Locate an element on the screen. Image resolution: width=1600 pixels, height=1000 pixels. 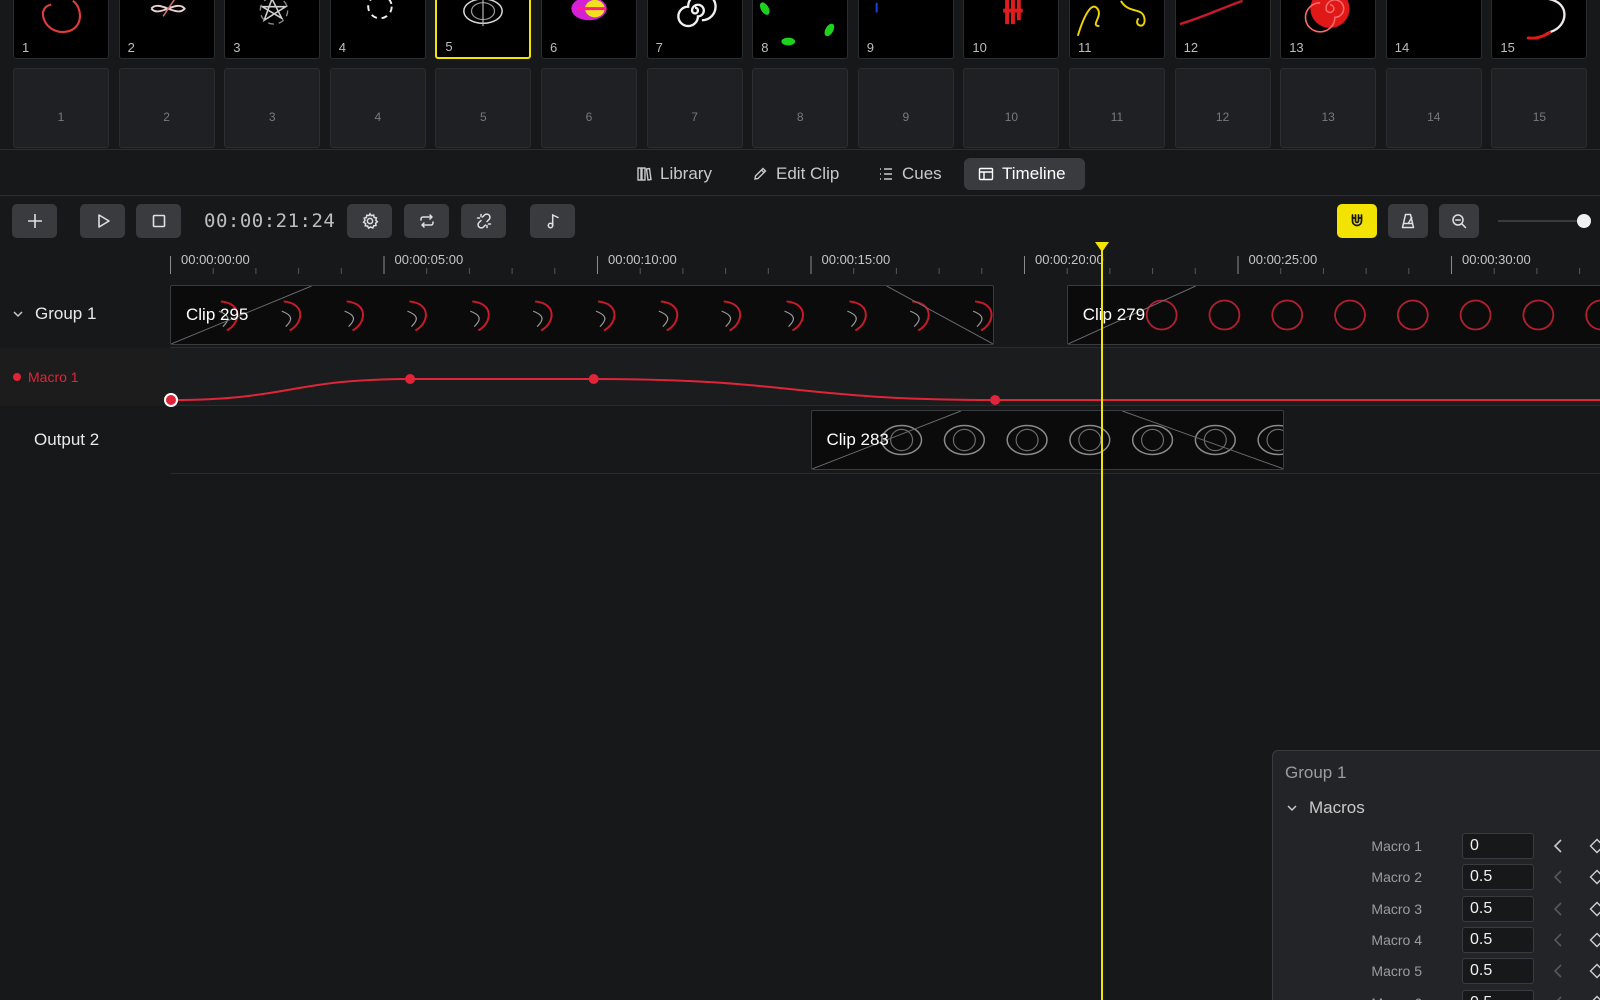
zoom-out-button is located at coordinates (1459, 221).